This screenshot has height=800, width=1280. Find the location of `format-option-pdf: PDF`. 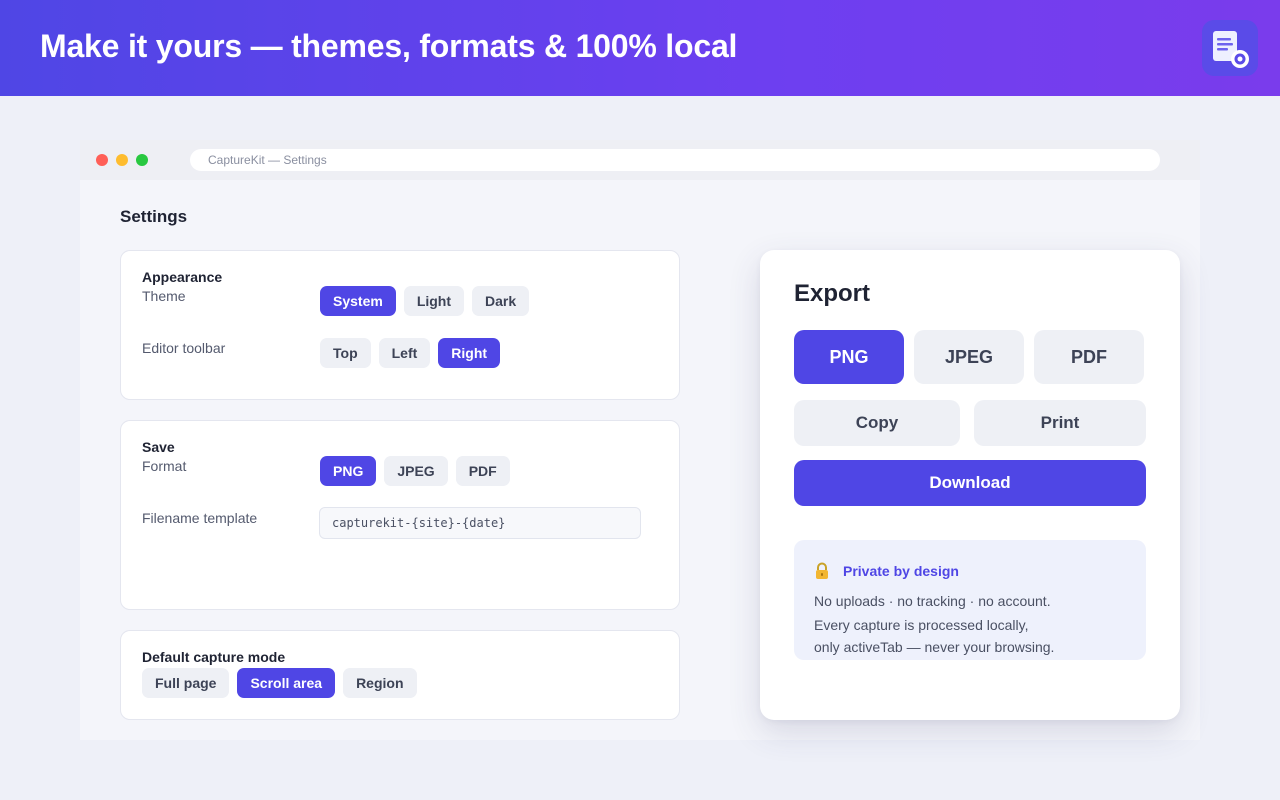

format-option-pdf: PDF is located at coordinates (482, 471).